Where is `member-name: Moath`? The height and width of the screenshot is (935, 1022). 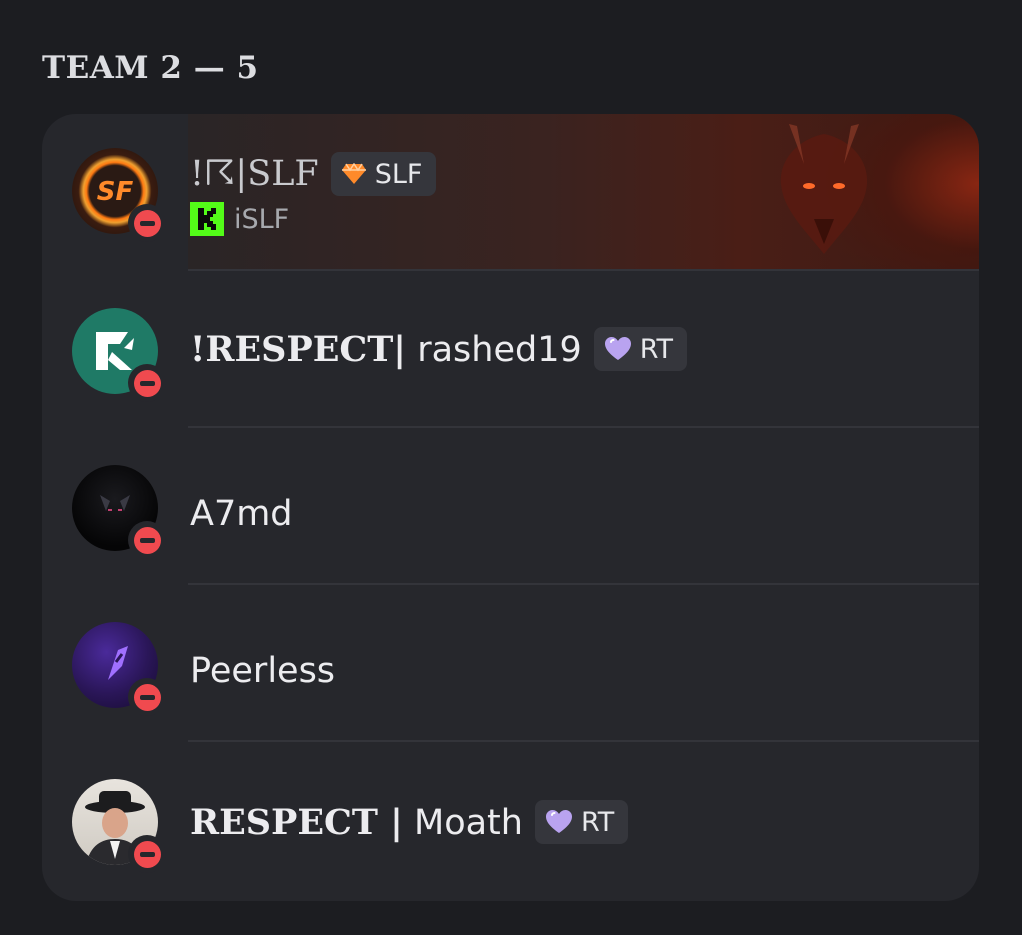 member-name: Moath is located at coordinates (468, 822).